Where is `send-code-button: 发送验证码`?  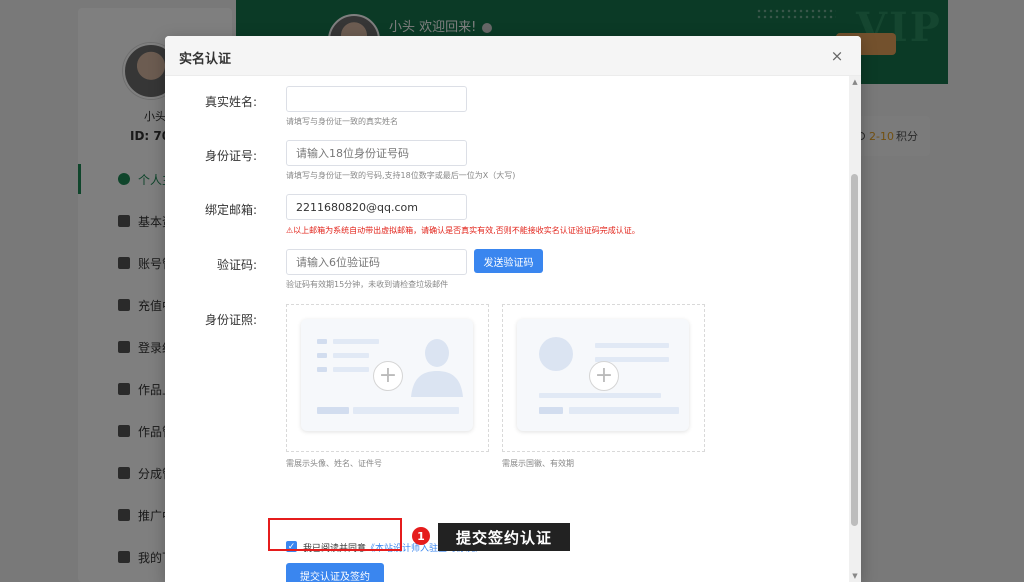 send-code-button: 发送验证码 is located at coordinates (508, 261).